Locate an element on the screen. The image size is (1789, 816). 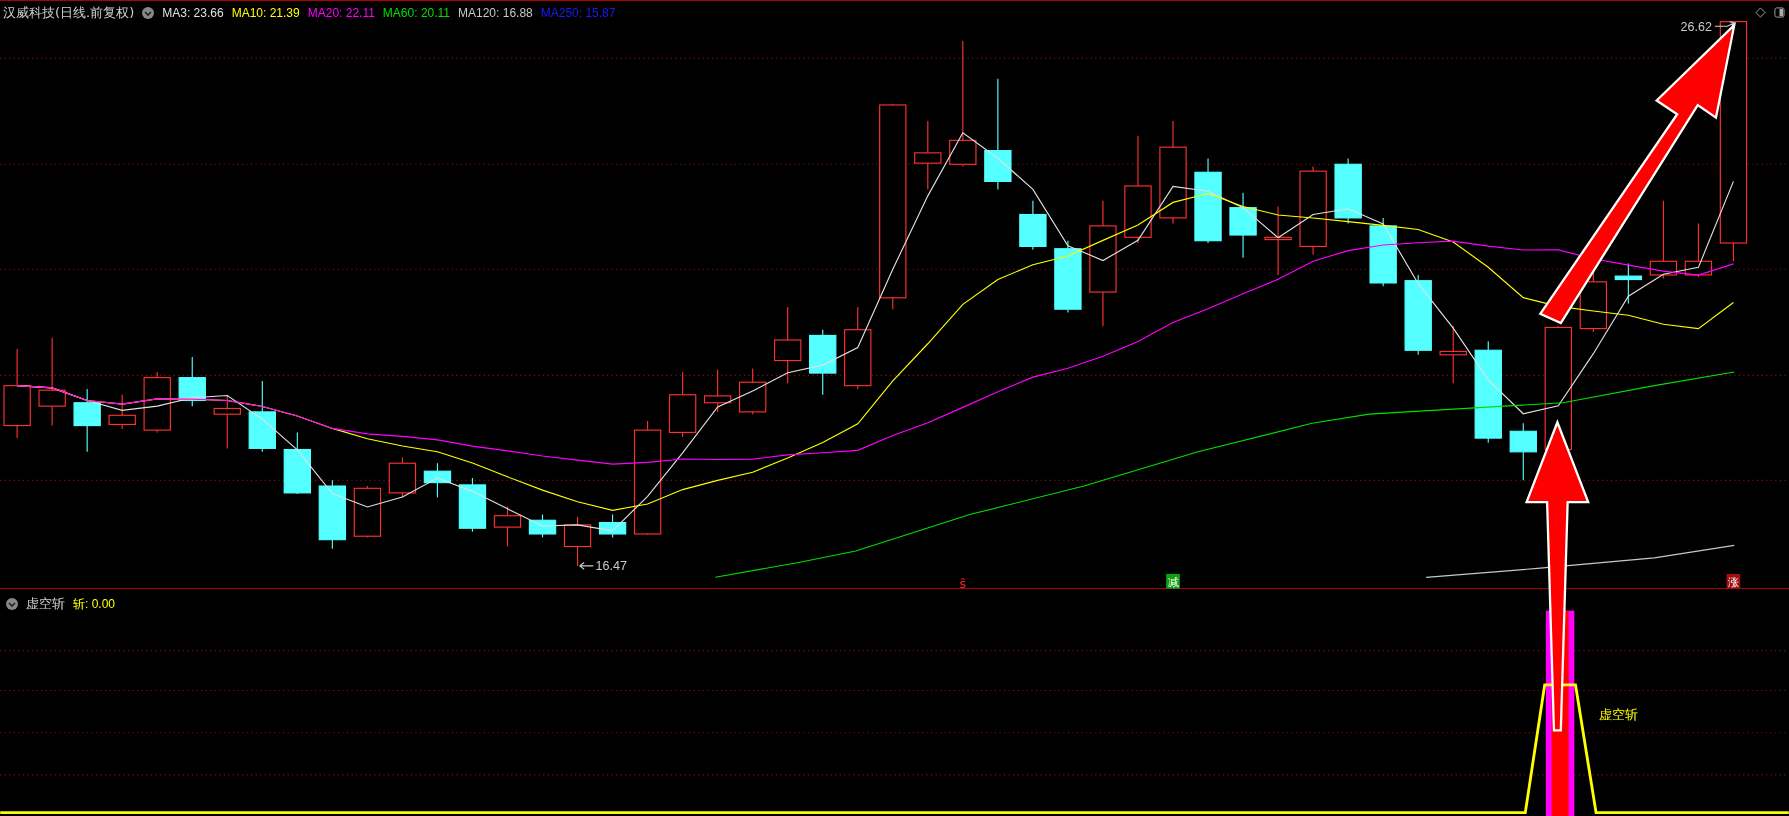
indicator-value: 斩: 0.00 is located at coordinates (94, 604).